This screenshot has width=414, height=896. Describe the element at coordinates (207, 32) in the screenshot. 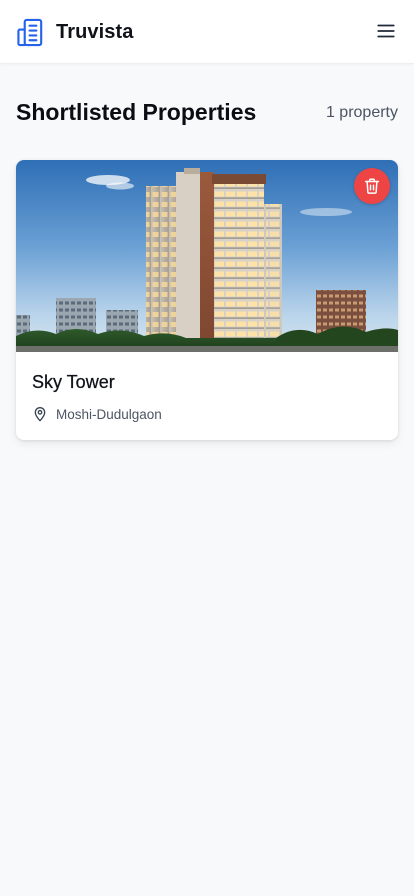

I see `top-navbar: Truvista` at that location.